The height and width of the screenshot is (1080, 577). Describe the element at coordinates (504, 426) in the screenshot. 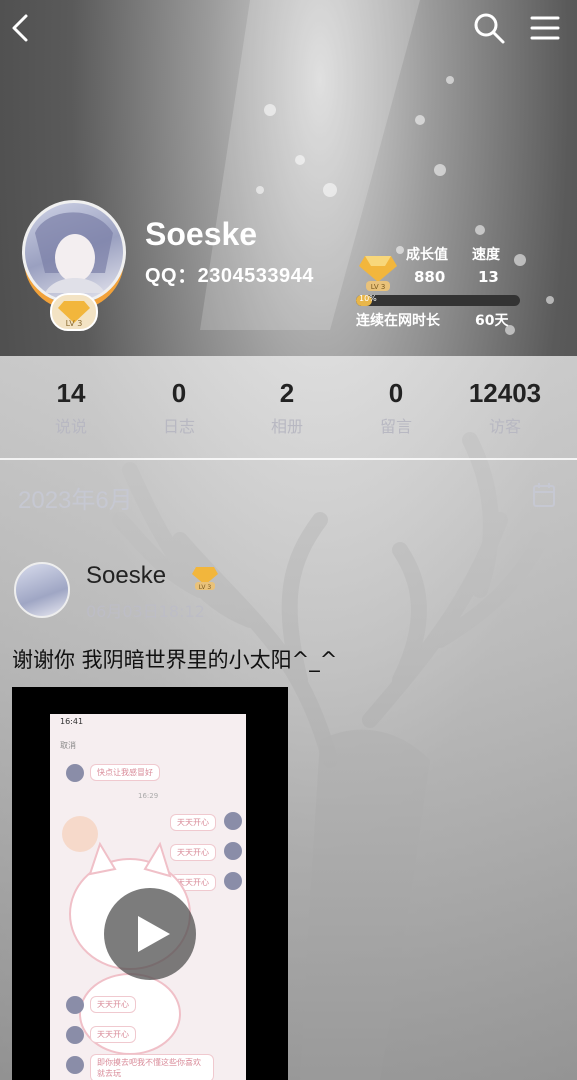

I see `count-label: 访客` at that location.